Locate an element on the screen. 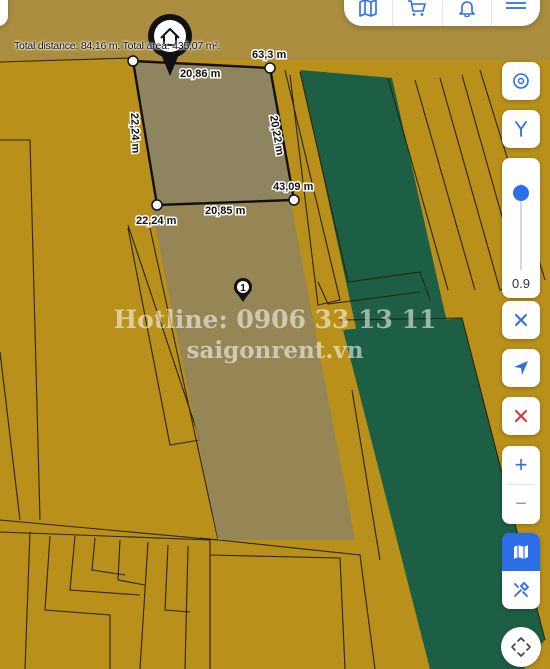  bell-icon is located at coordinates (466, 9).